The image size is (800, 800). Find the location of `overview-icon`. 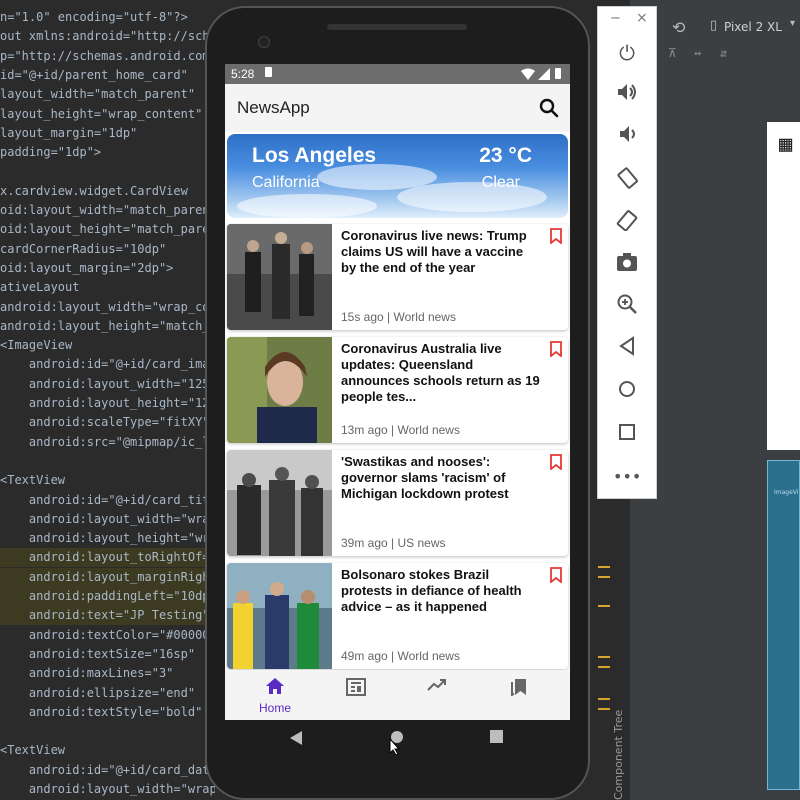

overview-icon is located at coordinates (496, 736).